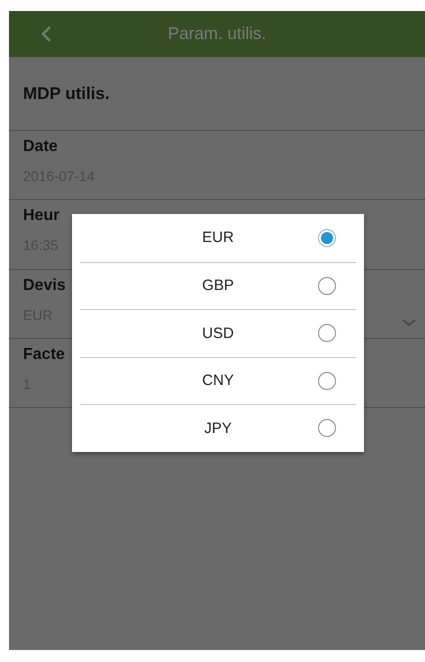 This screenshot has width=425, height=662. What do you see at coordinates (218, 285) in the screenshot?
I see `currency-option: GBP` at bounding box center [218, 285].